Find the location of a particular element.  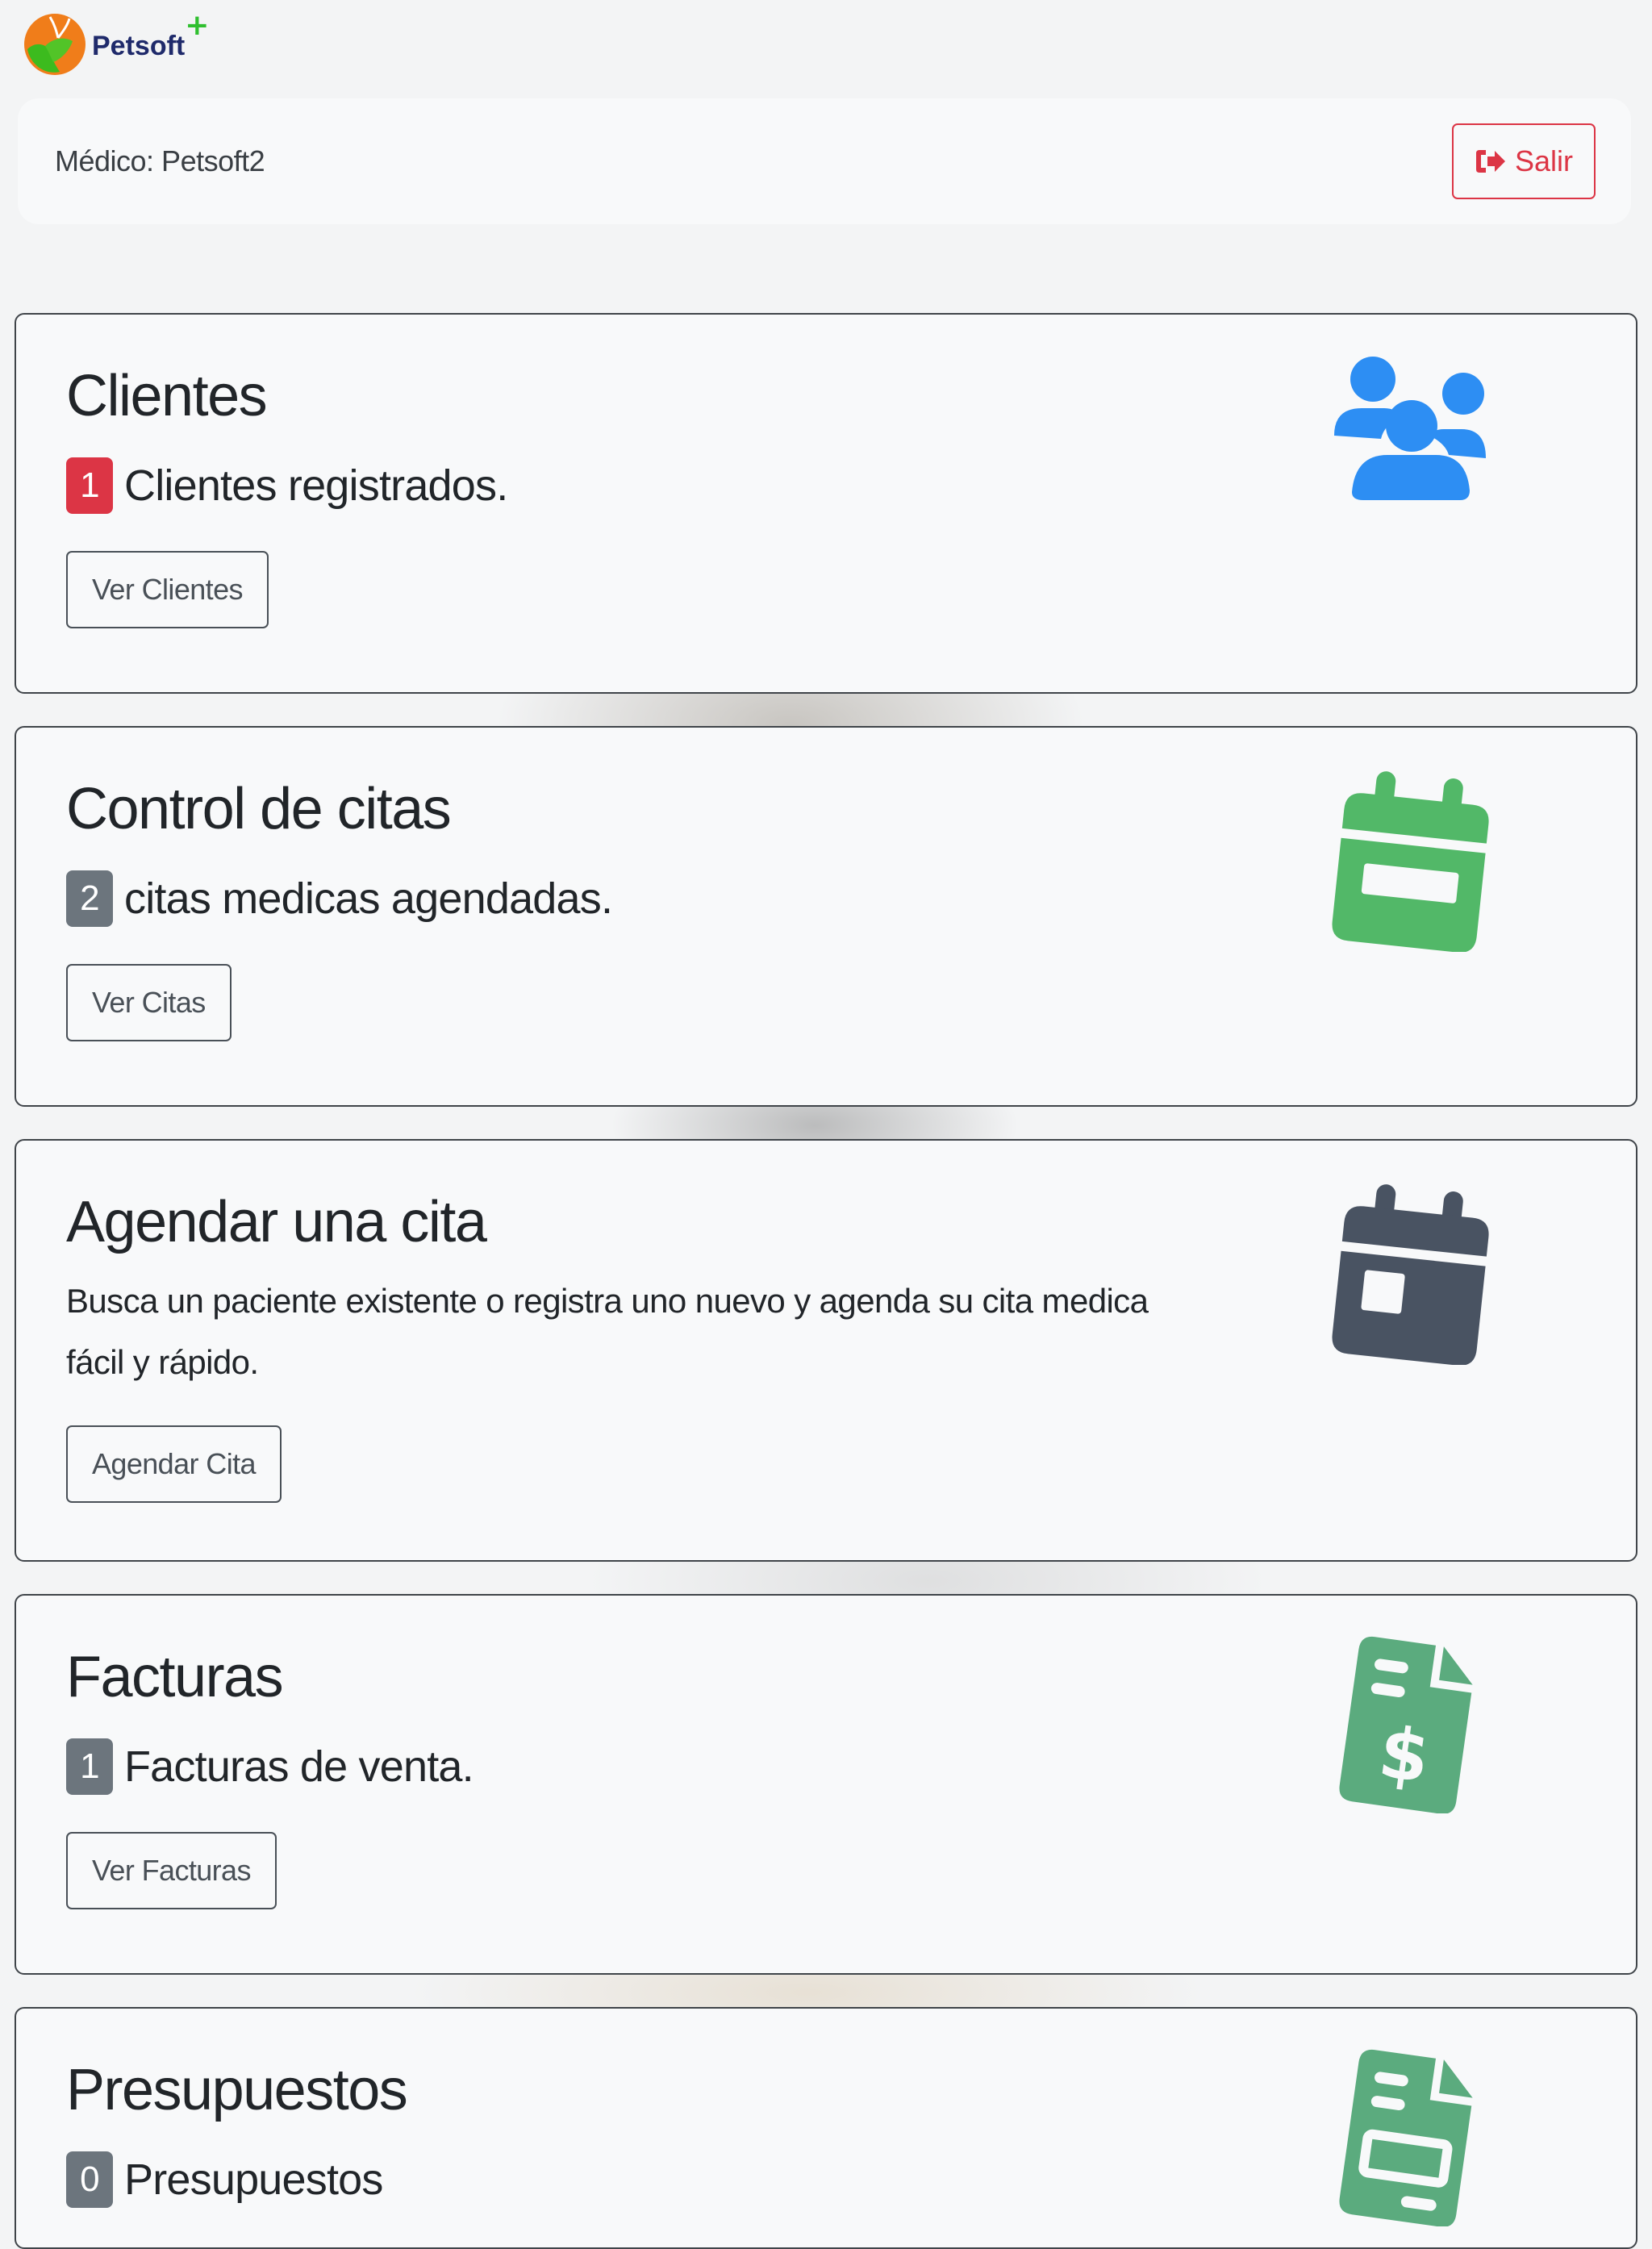

logout-button: Salir is located at coordinates (1524, 161).